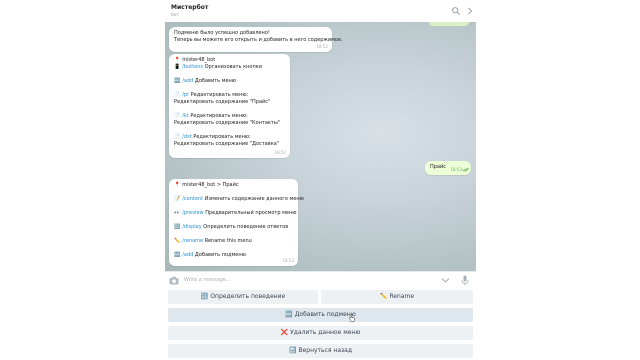 The height and width of the screenshot is (360, 640). What do you see at coordinates (284, 332) in the screenshot?
I see `cross-icon: ❌` at bounding box center [284, 332].